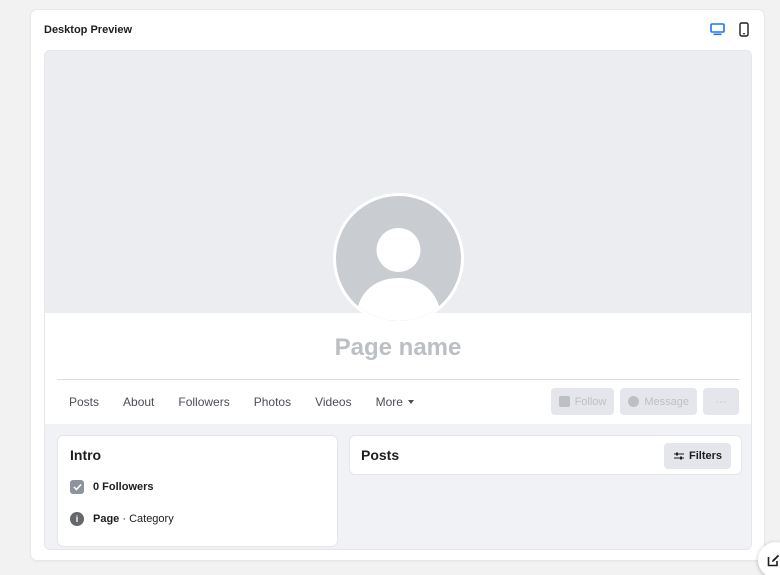 The image size is (780, 575). What do you see at coordinates (730, 29) in the screenshot?
I see `device-toggle` at bounding box center [730, 29].